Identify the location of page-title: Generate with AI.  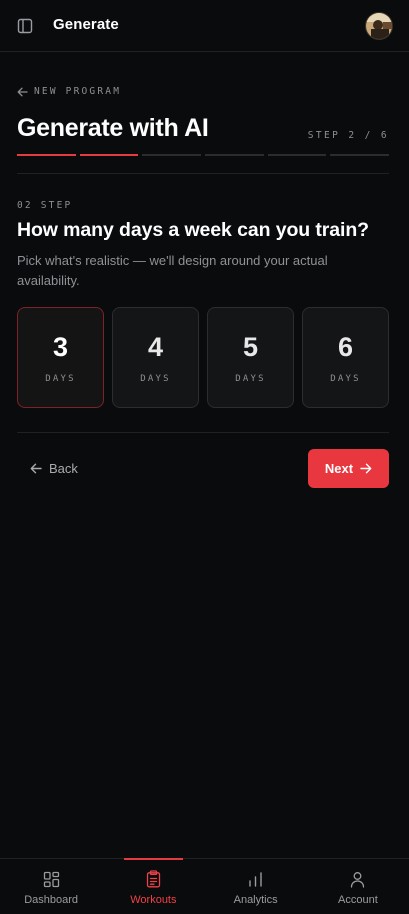
(113, 128).